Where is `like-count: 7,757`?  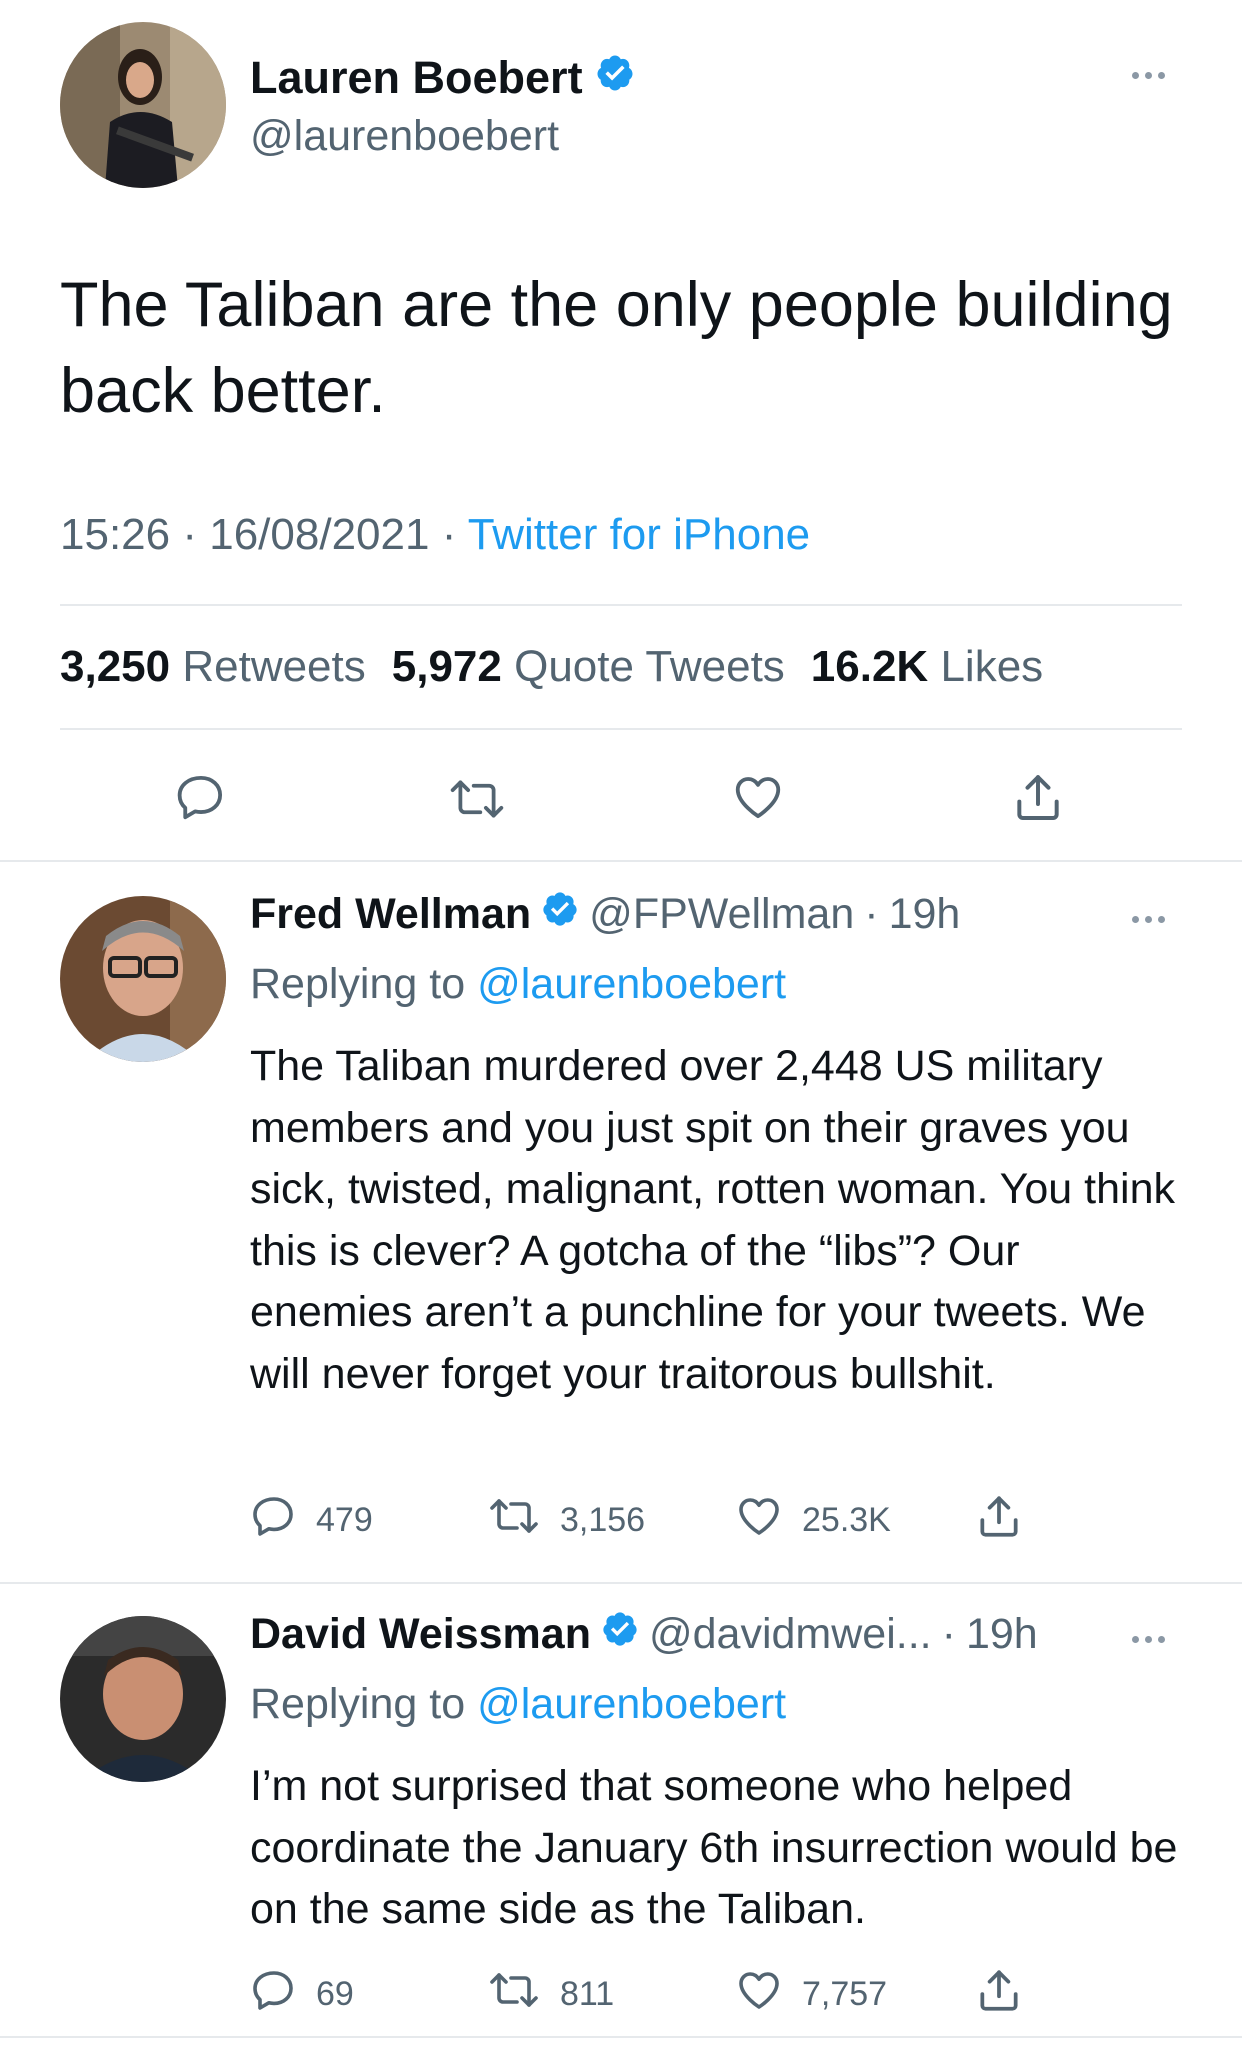
like-count: 7,757 is located at coordinates (845, 1994).